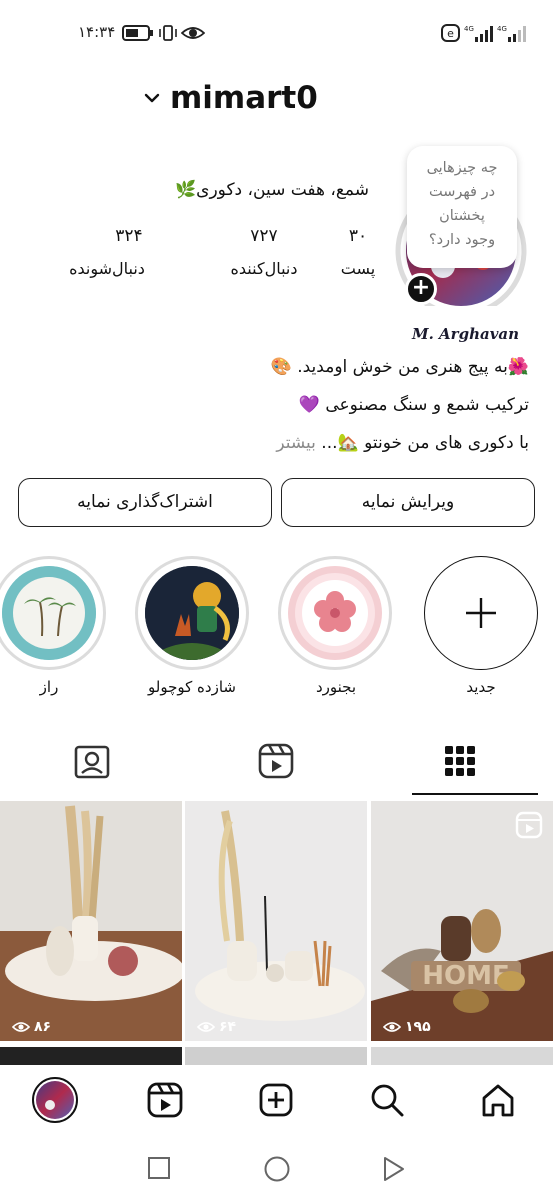  I want to click on bio-line: 🌺به پیج هنری من خوش اومدید. 🎨, so click(399, 367).